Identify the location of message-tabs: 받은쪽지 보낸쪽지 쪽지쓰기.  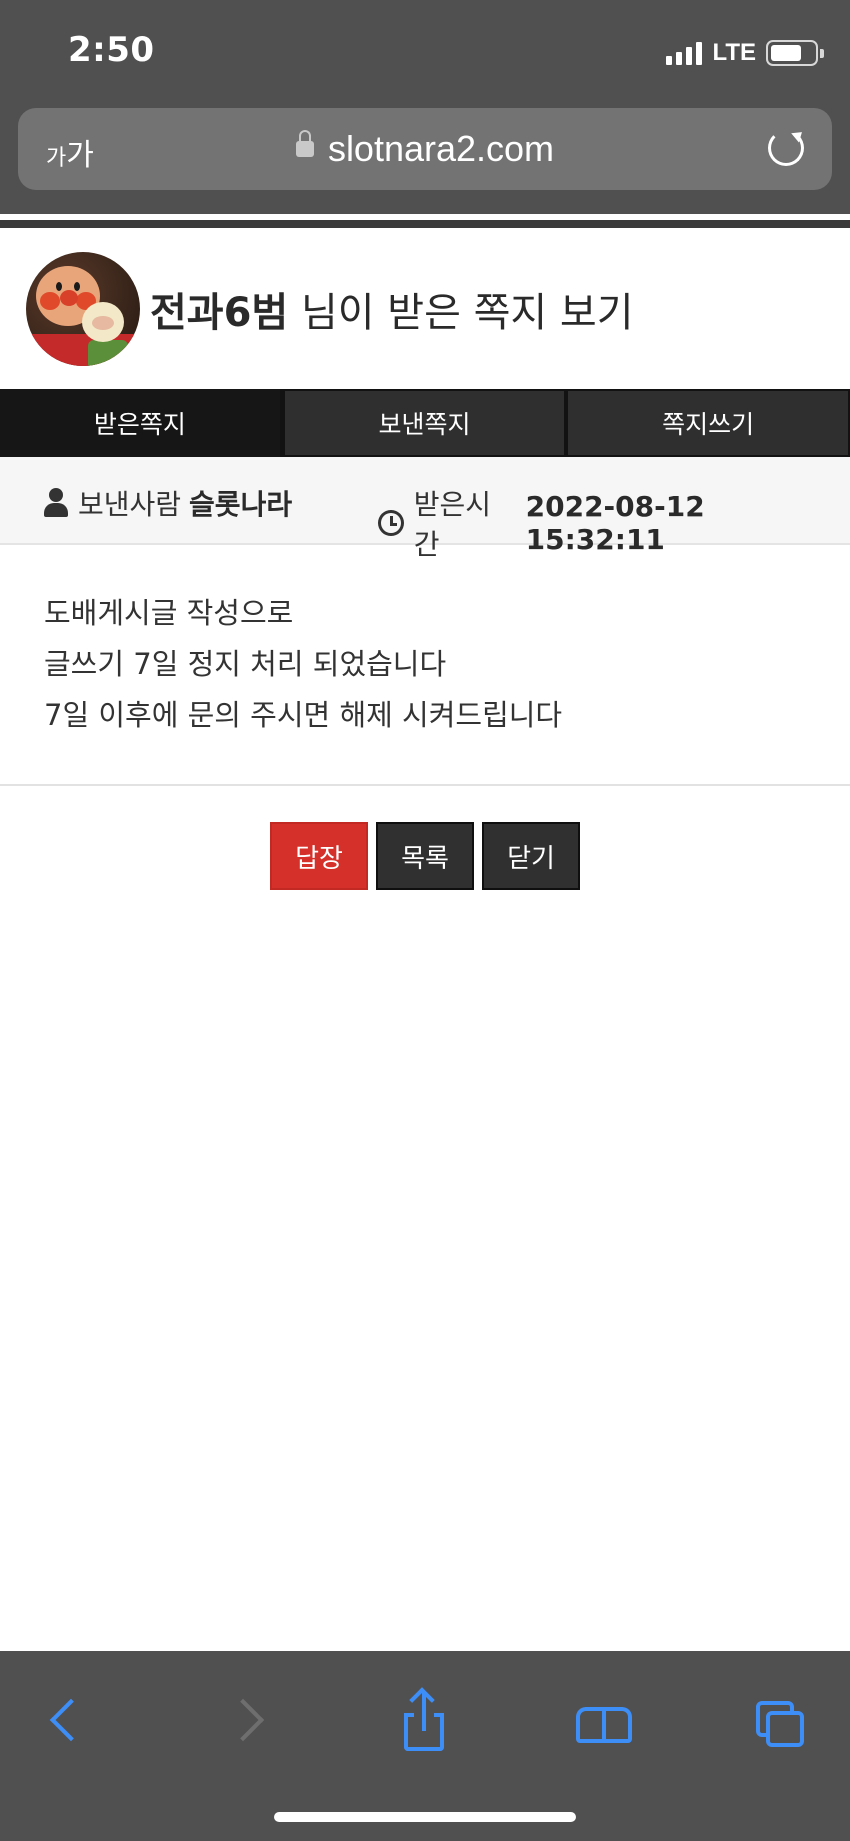
(425, 423).